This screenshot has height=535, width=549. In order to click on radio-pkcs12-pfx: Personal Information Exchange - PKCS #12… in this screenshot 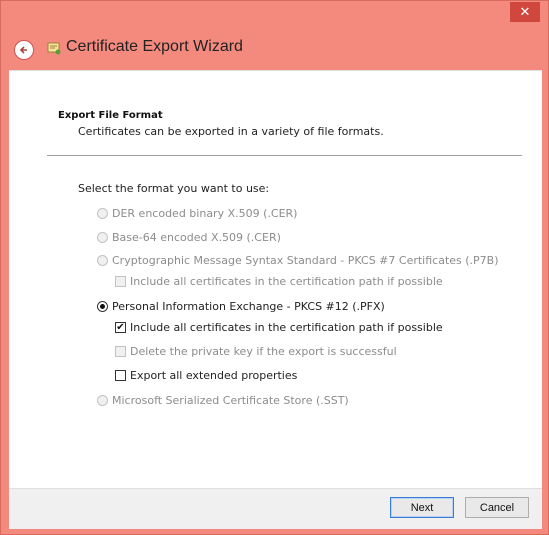, I will do `click(241, 306)`.